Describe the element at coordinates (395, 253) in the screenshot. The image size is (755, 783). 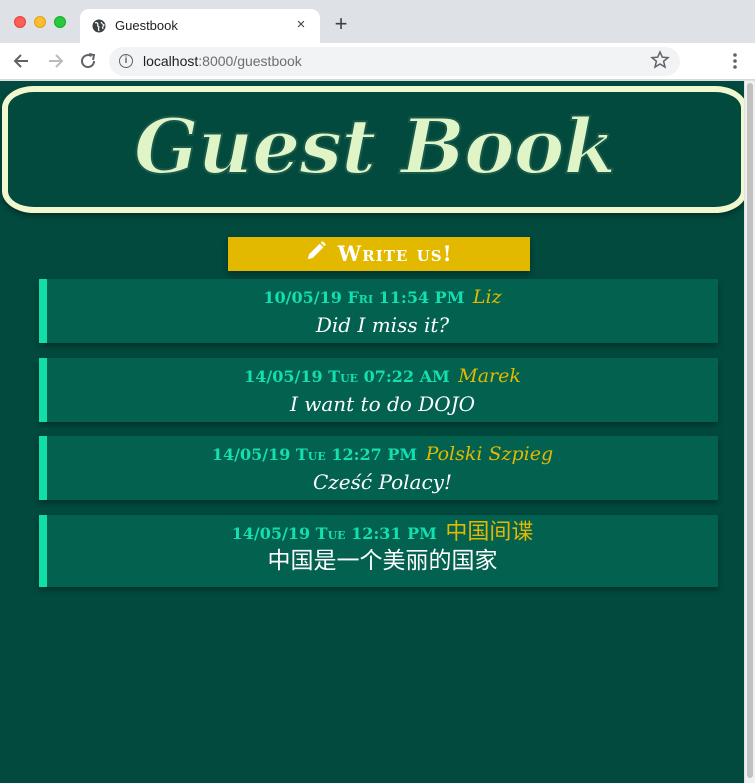
I see `write-us-label: Write us!` at that location.